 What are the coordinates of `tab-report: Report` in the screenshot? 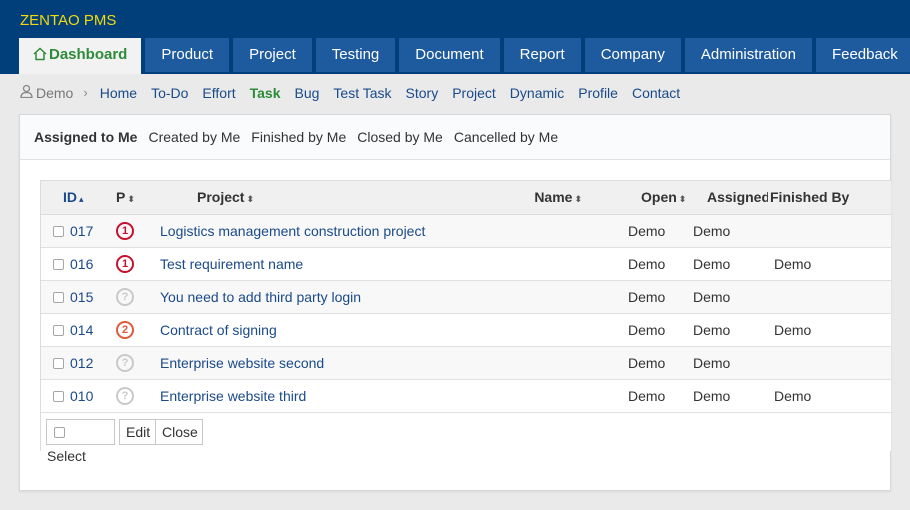 It's located at (542, 55).